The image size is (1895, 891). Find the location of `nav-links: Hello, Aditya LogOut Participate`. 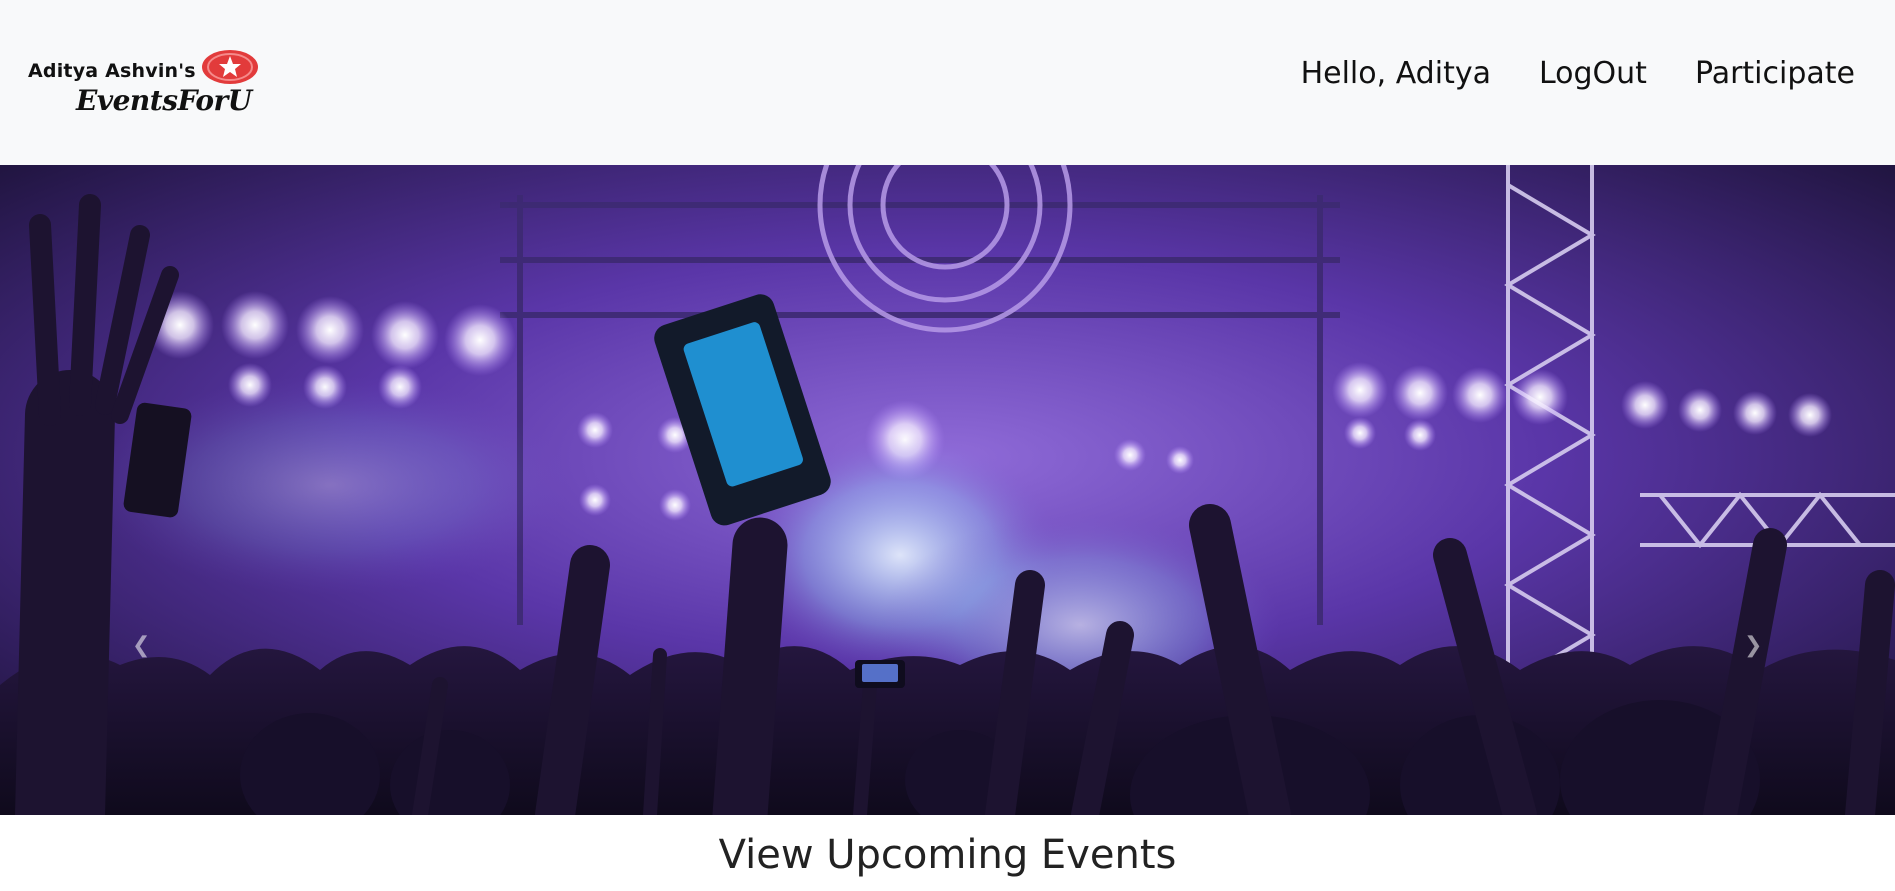

nav-links: Hello, Aditya LogOut Participate is located at coordinates (1578, 73).